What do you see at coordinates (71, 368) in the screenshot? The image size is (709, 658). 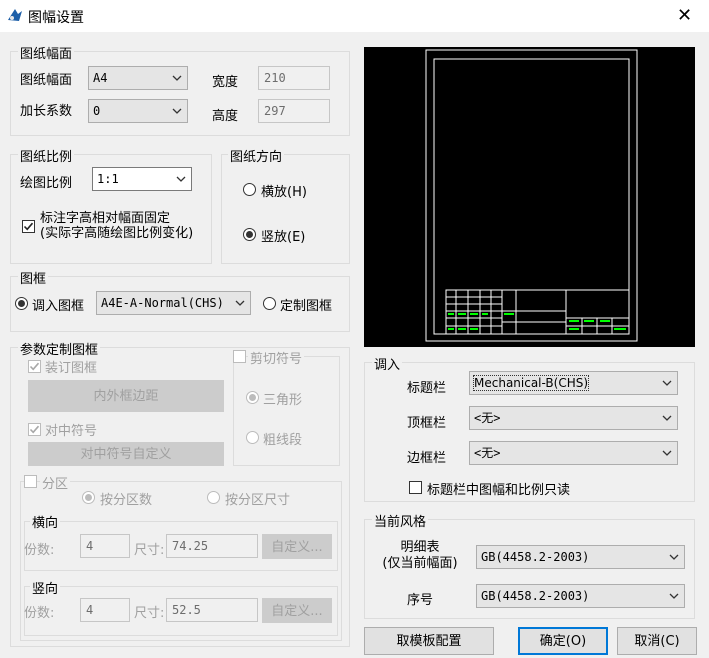 I see `binding-label: 装订图框` at bounding box center [71, 368].